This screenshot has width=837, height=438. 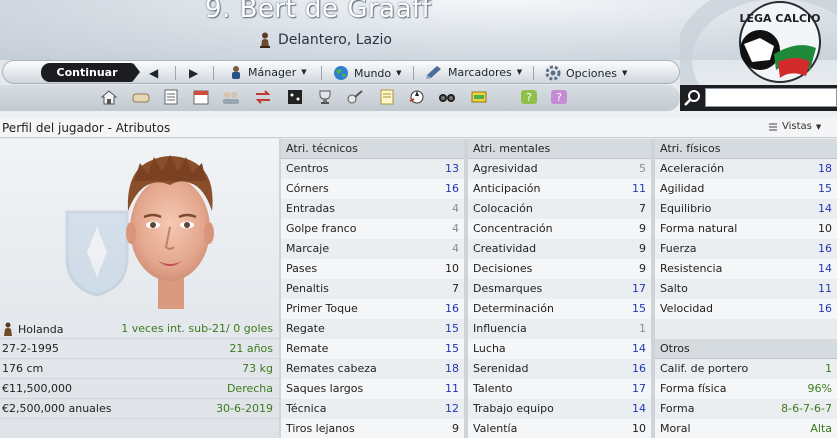 I want to click on attribute-value: 10, so click(x=639, y=428).